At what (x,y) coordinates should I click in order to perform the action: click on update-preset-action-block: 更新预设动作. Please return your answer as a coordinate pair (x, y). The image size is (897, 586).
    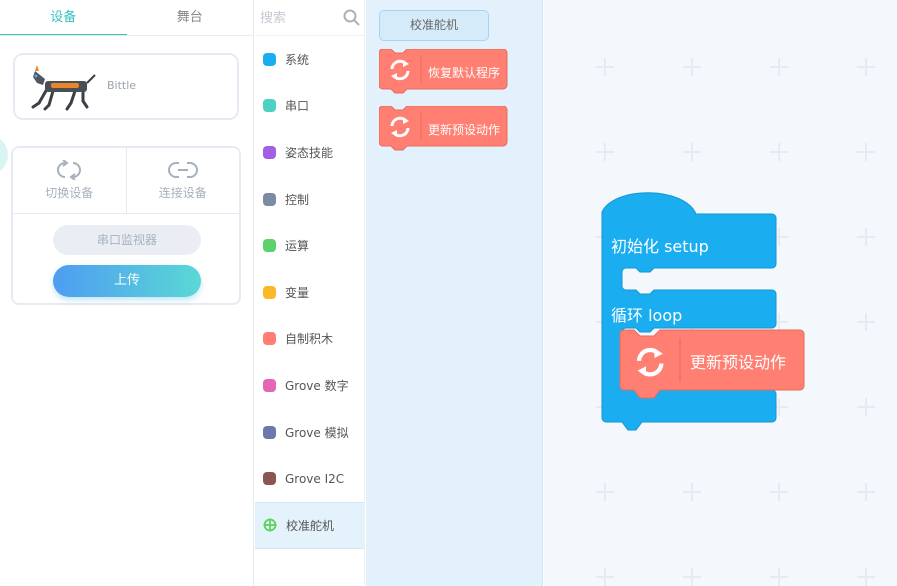
    Looking at the image, I should click on (444, 131).